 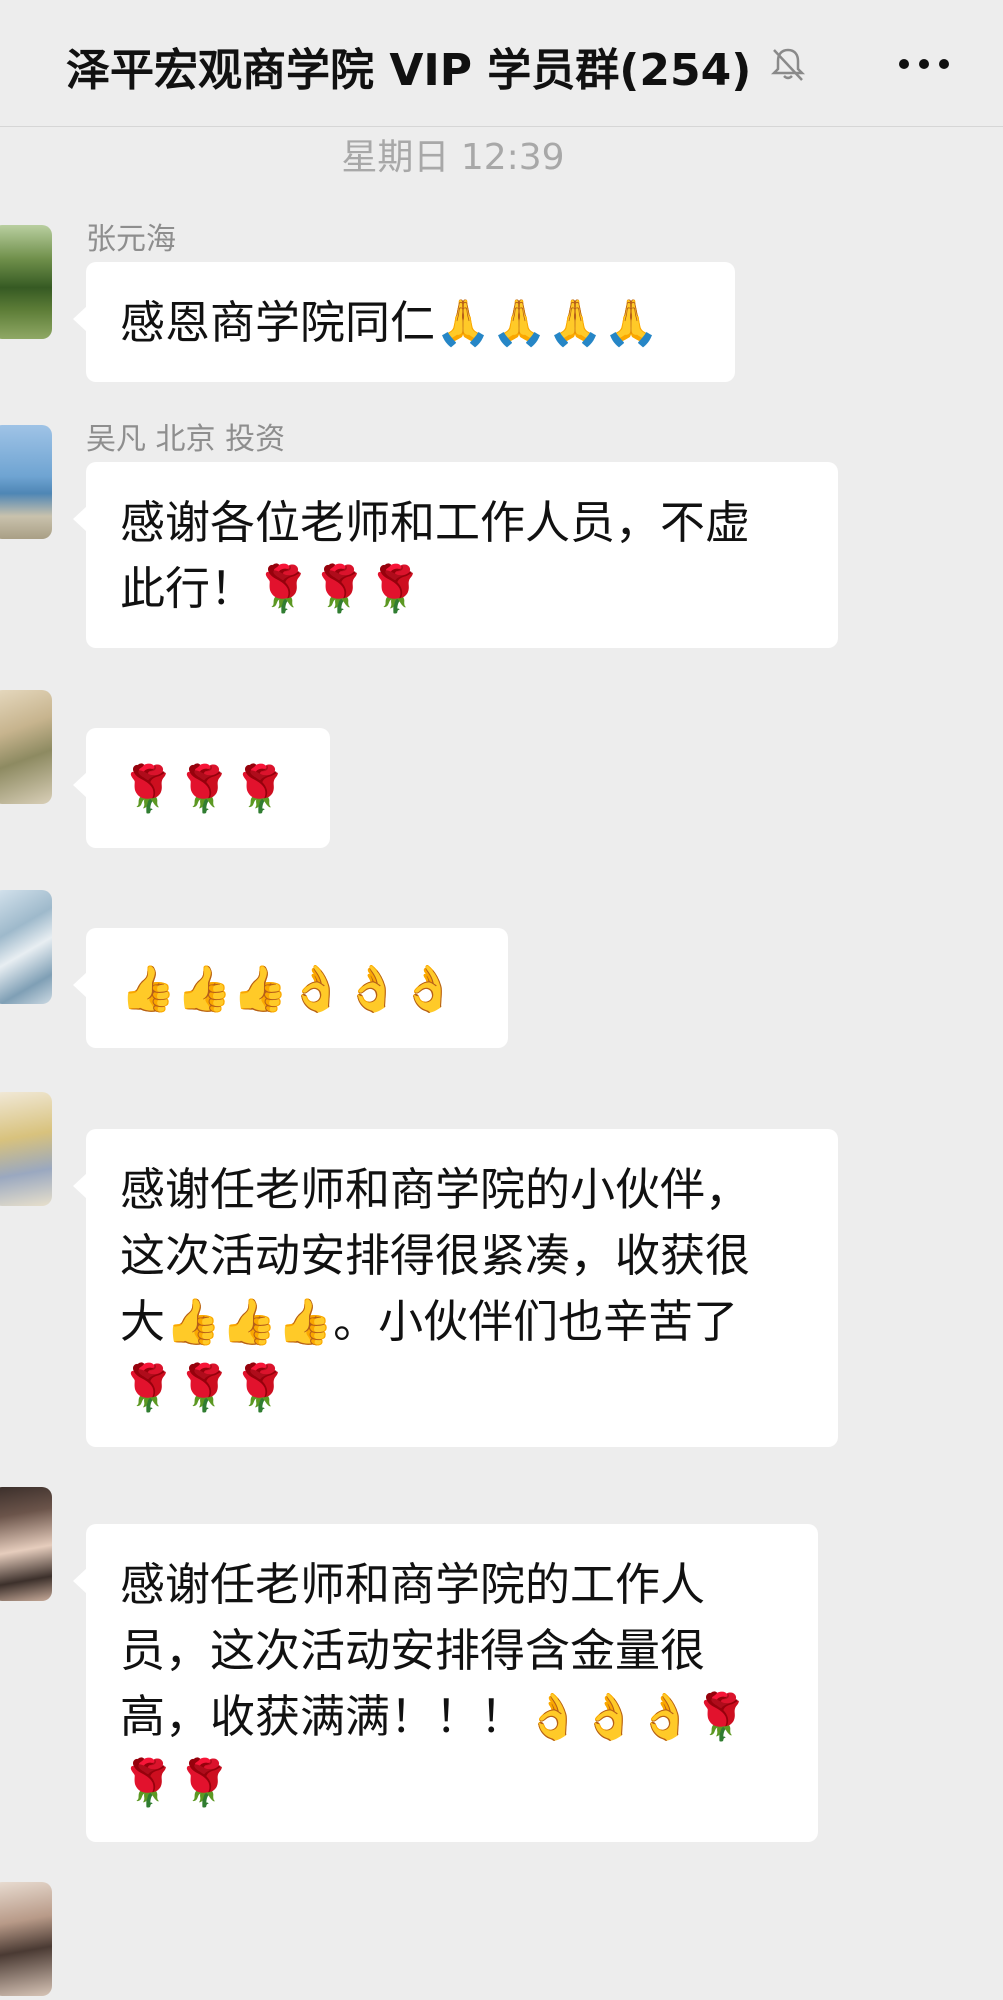 What do you see at coordinates (408, 66) in the screenshot?
I see `chat-title: 泽平宏观商学院 VIP 学员群(254)` at bounding box center [408, 66].